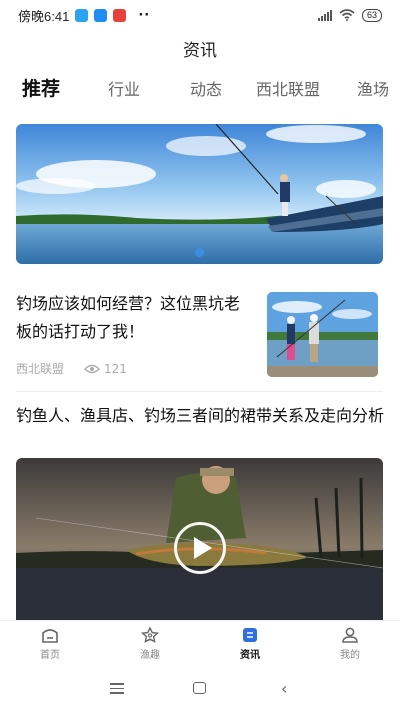 This screenshot has width=400, height=711. What do you see at coordinates (201, 416) in the screenshot?
I see `article-title: 钓鱼人、渔具店、钓场三者间的裙带关系及走向分析` at bounding box center [201, 416].